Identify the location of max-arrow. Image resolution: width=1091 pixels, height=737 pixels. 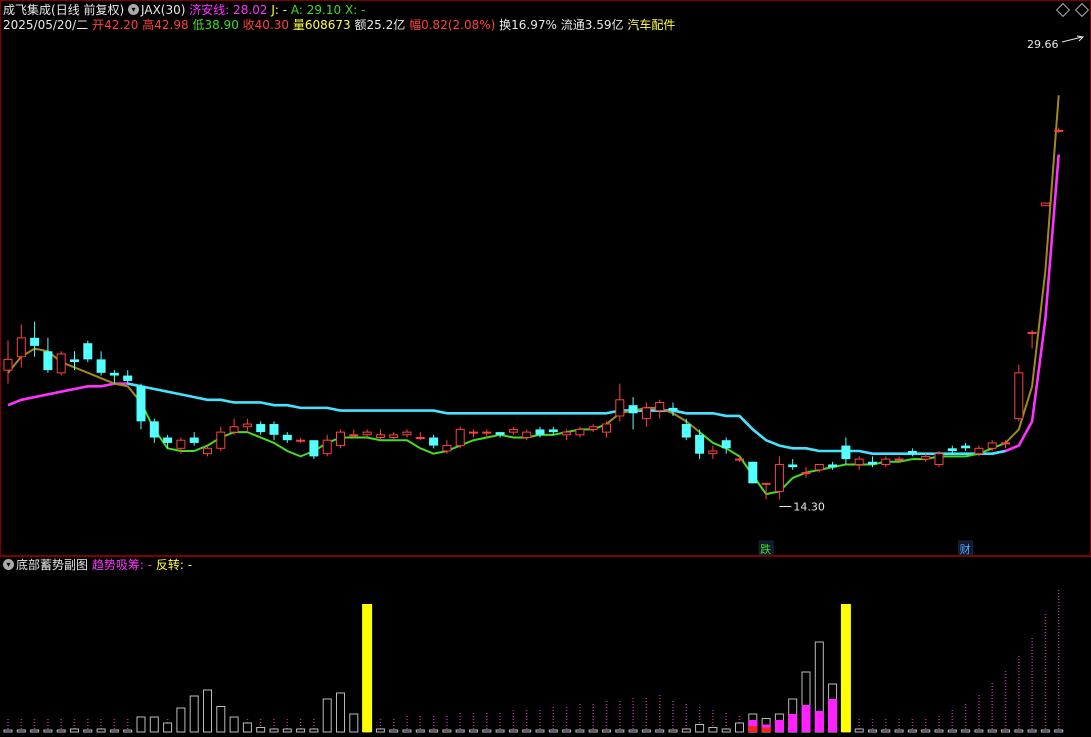
(1072, 39).